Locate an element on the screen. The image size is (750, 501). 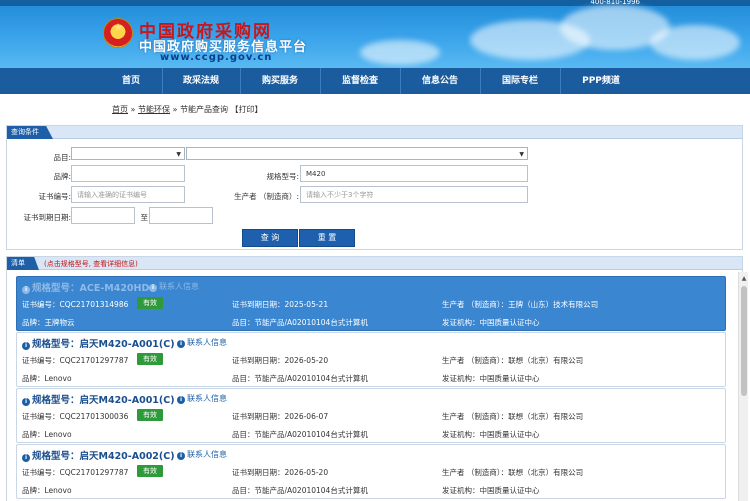
expiry-label: 证书到期日期: is located at coordinates (47, 217).